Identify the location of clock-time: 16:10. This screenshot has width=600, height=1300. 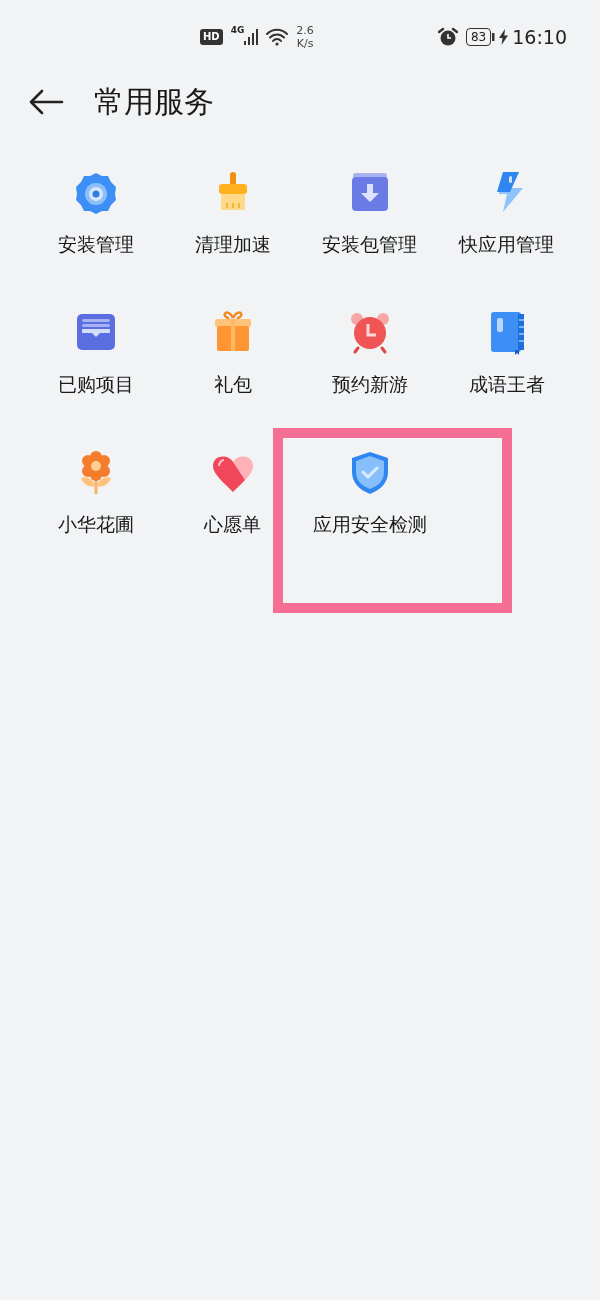
(539, 37).